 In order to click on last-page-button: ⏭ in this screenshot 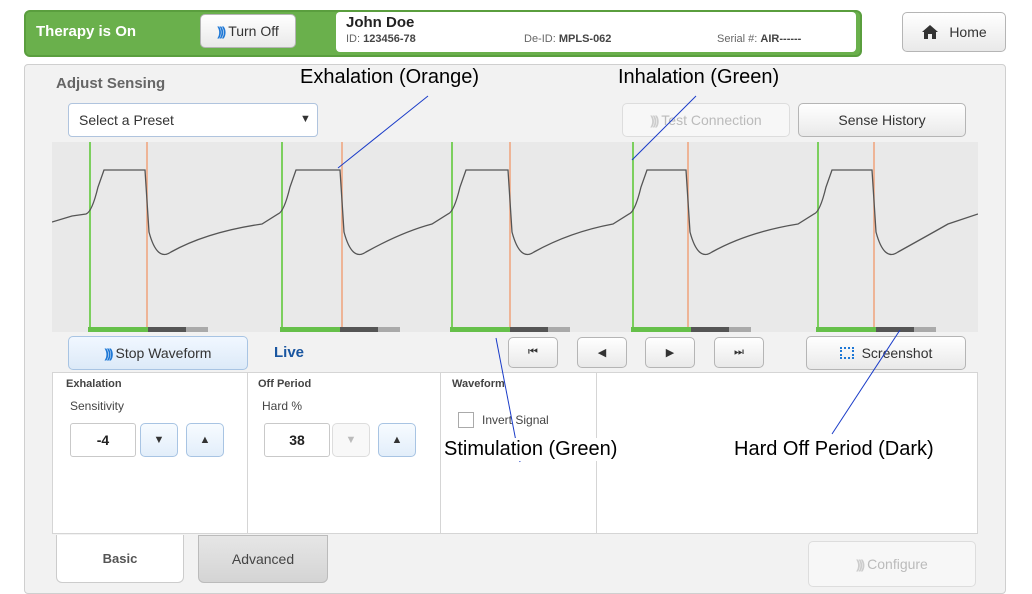, I will do `click(739, 352)`.